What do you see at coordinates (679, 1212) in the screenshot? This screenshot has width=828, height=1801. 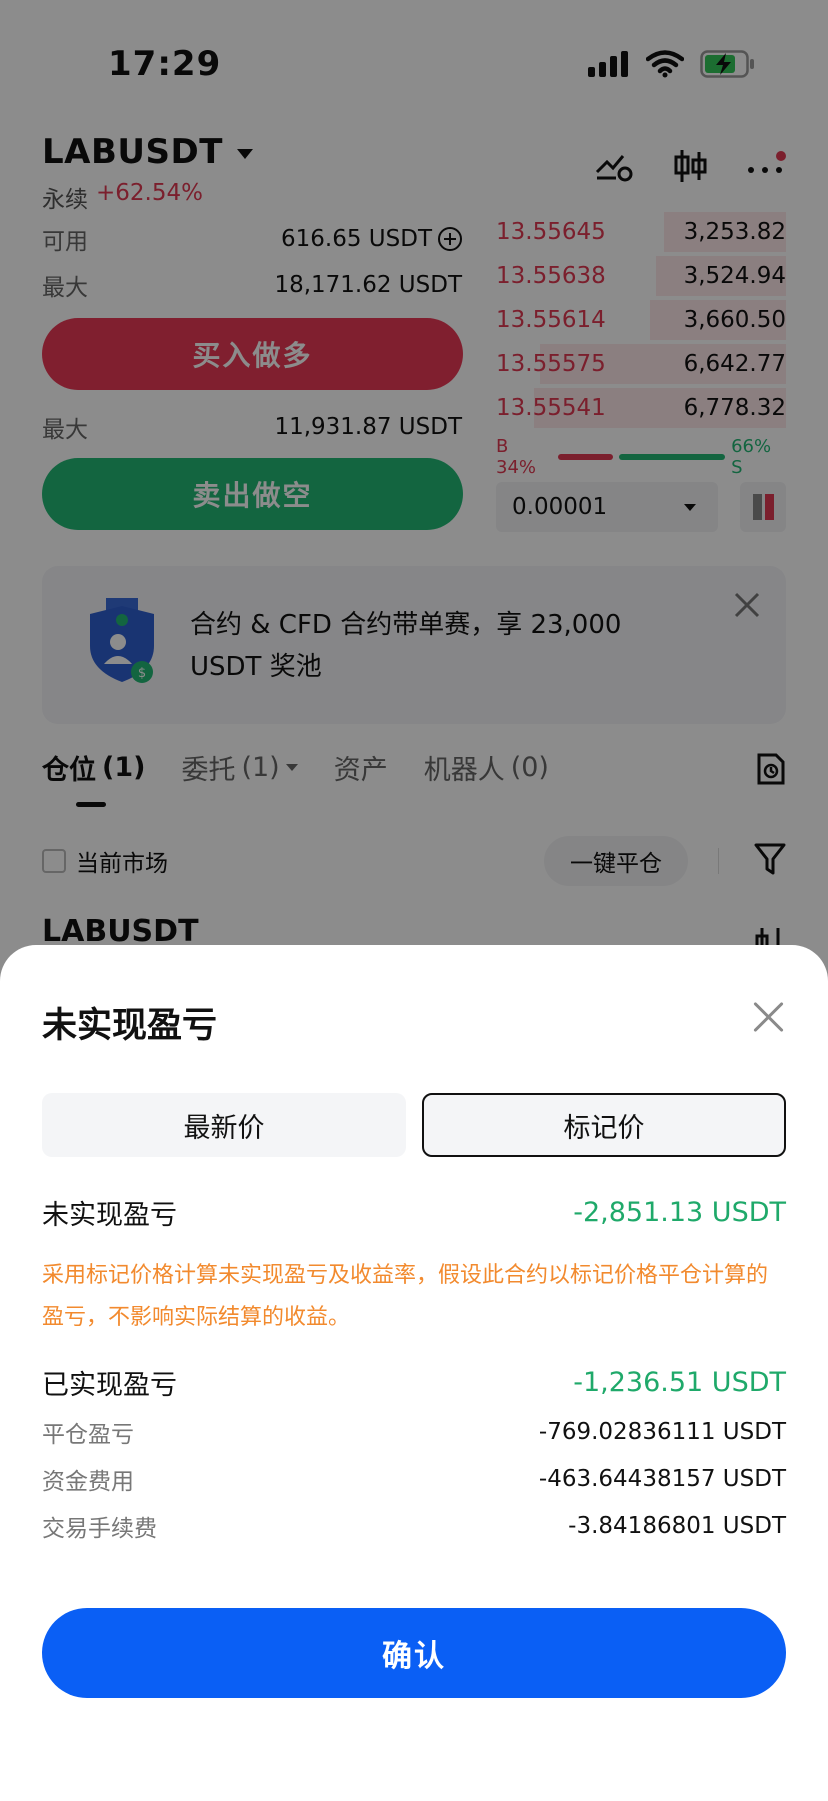 I see `unrealized-pnl-value: -2,851.13 USDT` at bounding box center [679, 1212].